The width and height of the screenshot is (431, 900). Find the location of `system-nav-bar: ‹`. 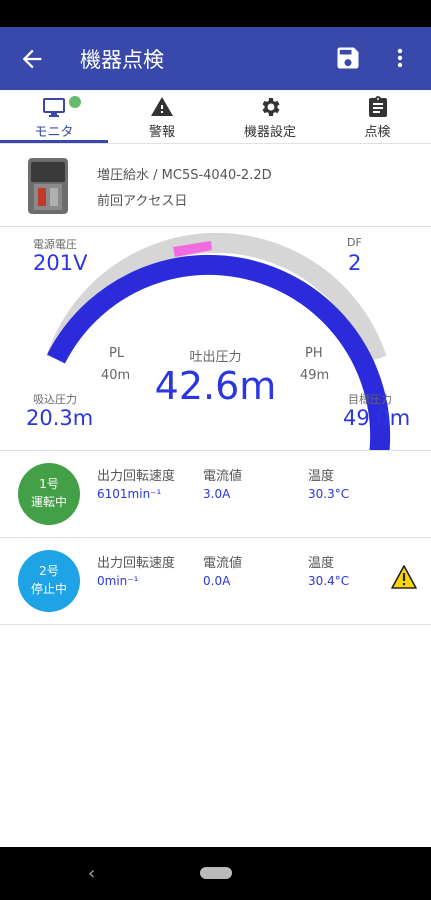

system-nav-bar: ‹ is located at coordinates (215, 873).